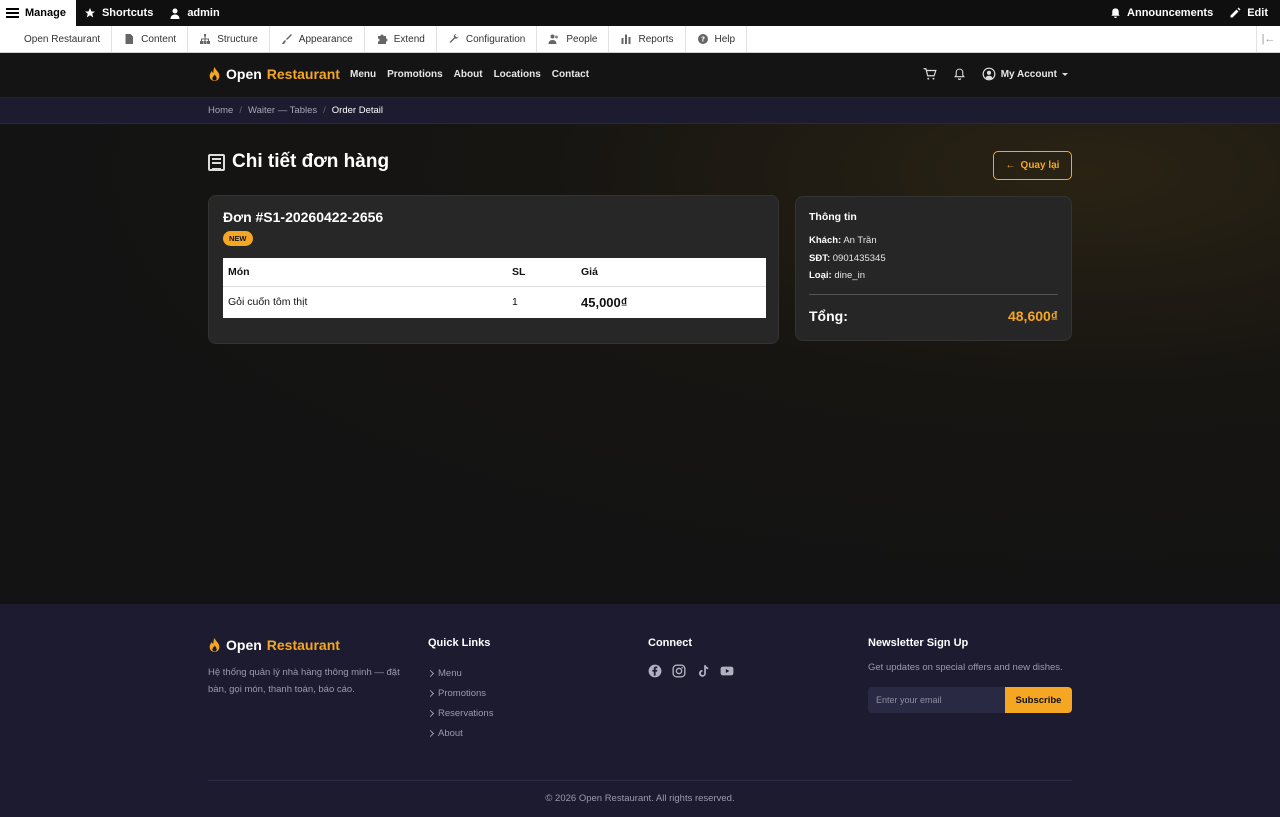 This screenshot has height=817, width=1280. I want to click on tray-item-label: People, so click(582, 39).